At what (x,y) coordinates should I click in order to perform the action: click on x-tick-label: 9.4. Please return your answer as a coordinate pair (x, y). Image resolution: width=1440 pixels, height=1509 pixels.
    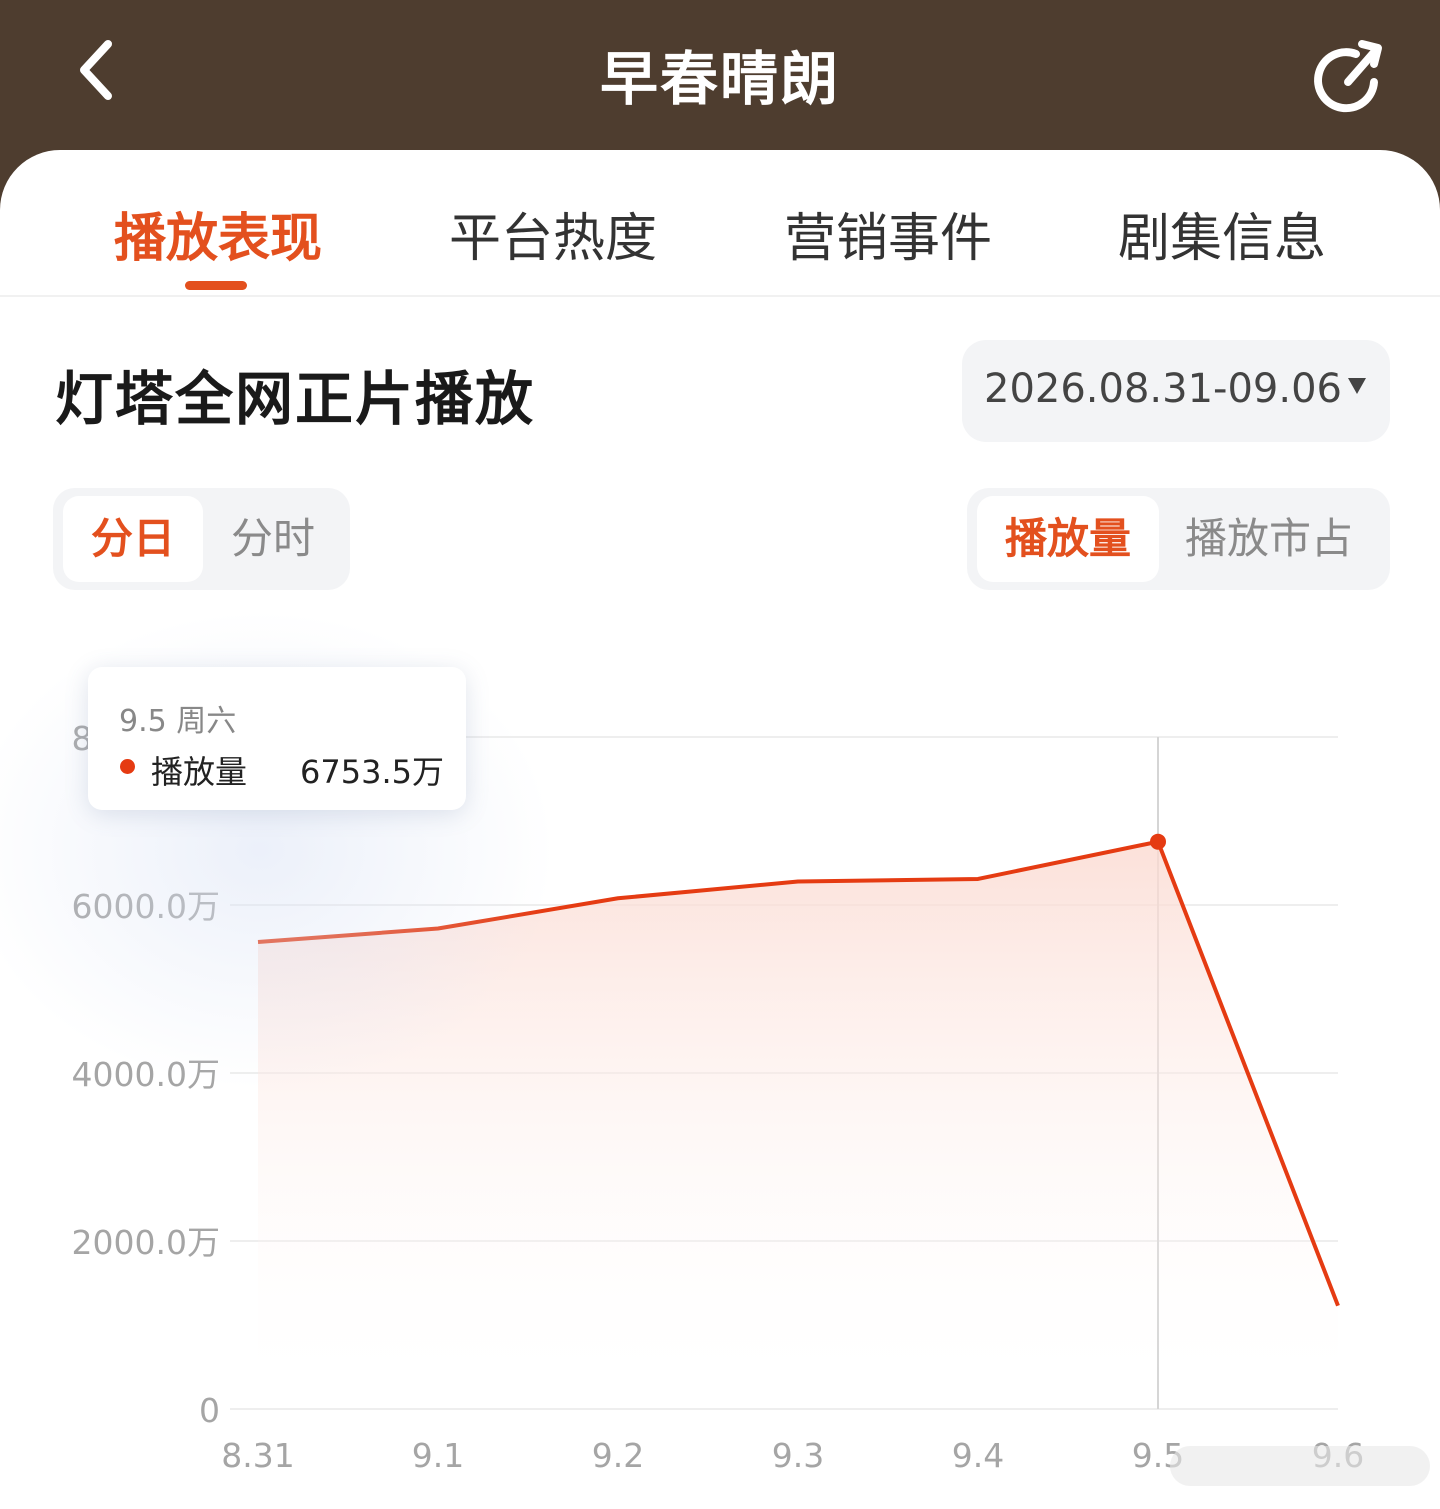
    Looking at the image, I should click on (978, 1455).